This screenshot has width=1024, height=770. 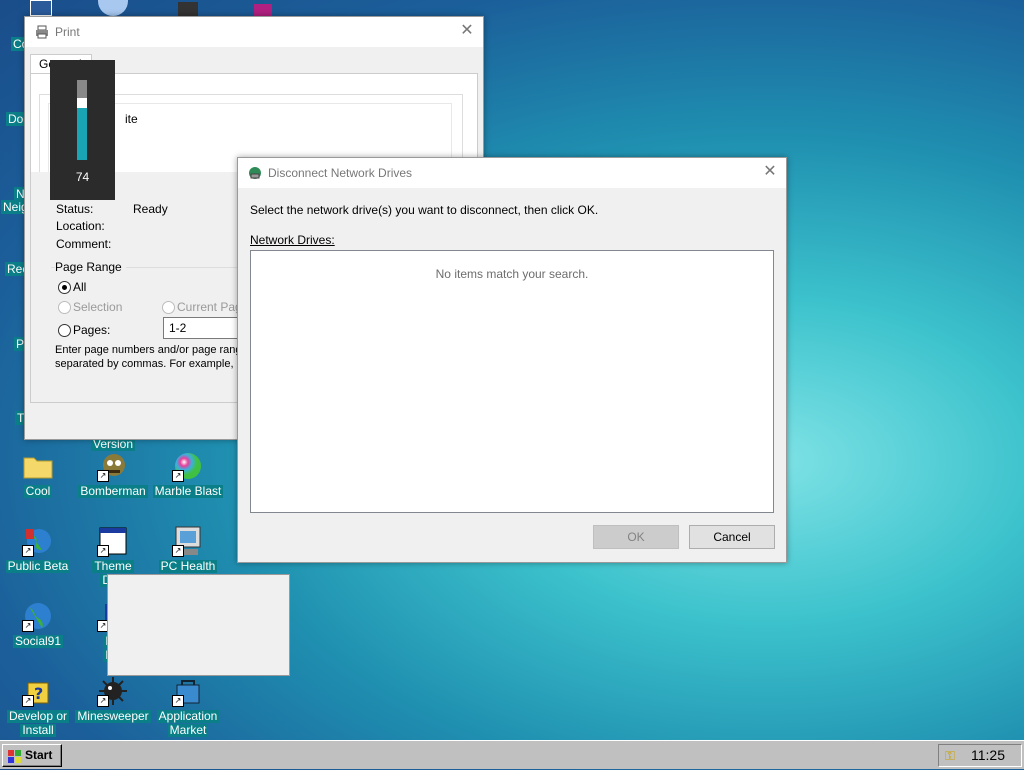 I want to click on network-drives-label: Network Drives:, so click(x=292, y=240).